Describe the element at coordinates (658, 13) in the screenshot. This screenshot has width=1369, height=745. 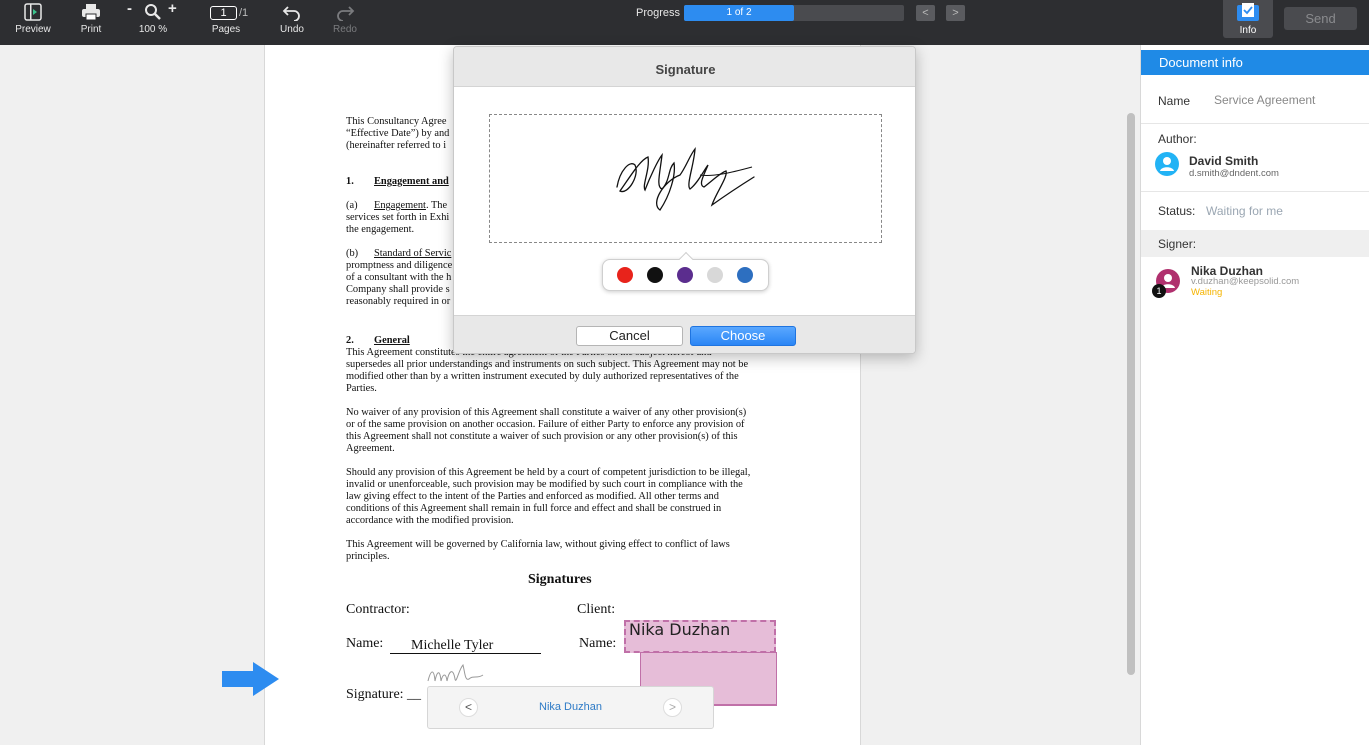
I see `progress-label: Progress` at that location.